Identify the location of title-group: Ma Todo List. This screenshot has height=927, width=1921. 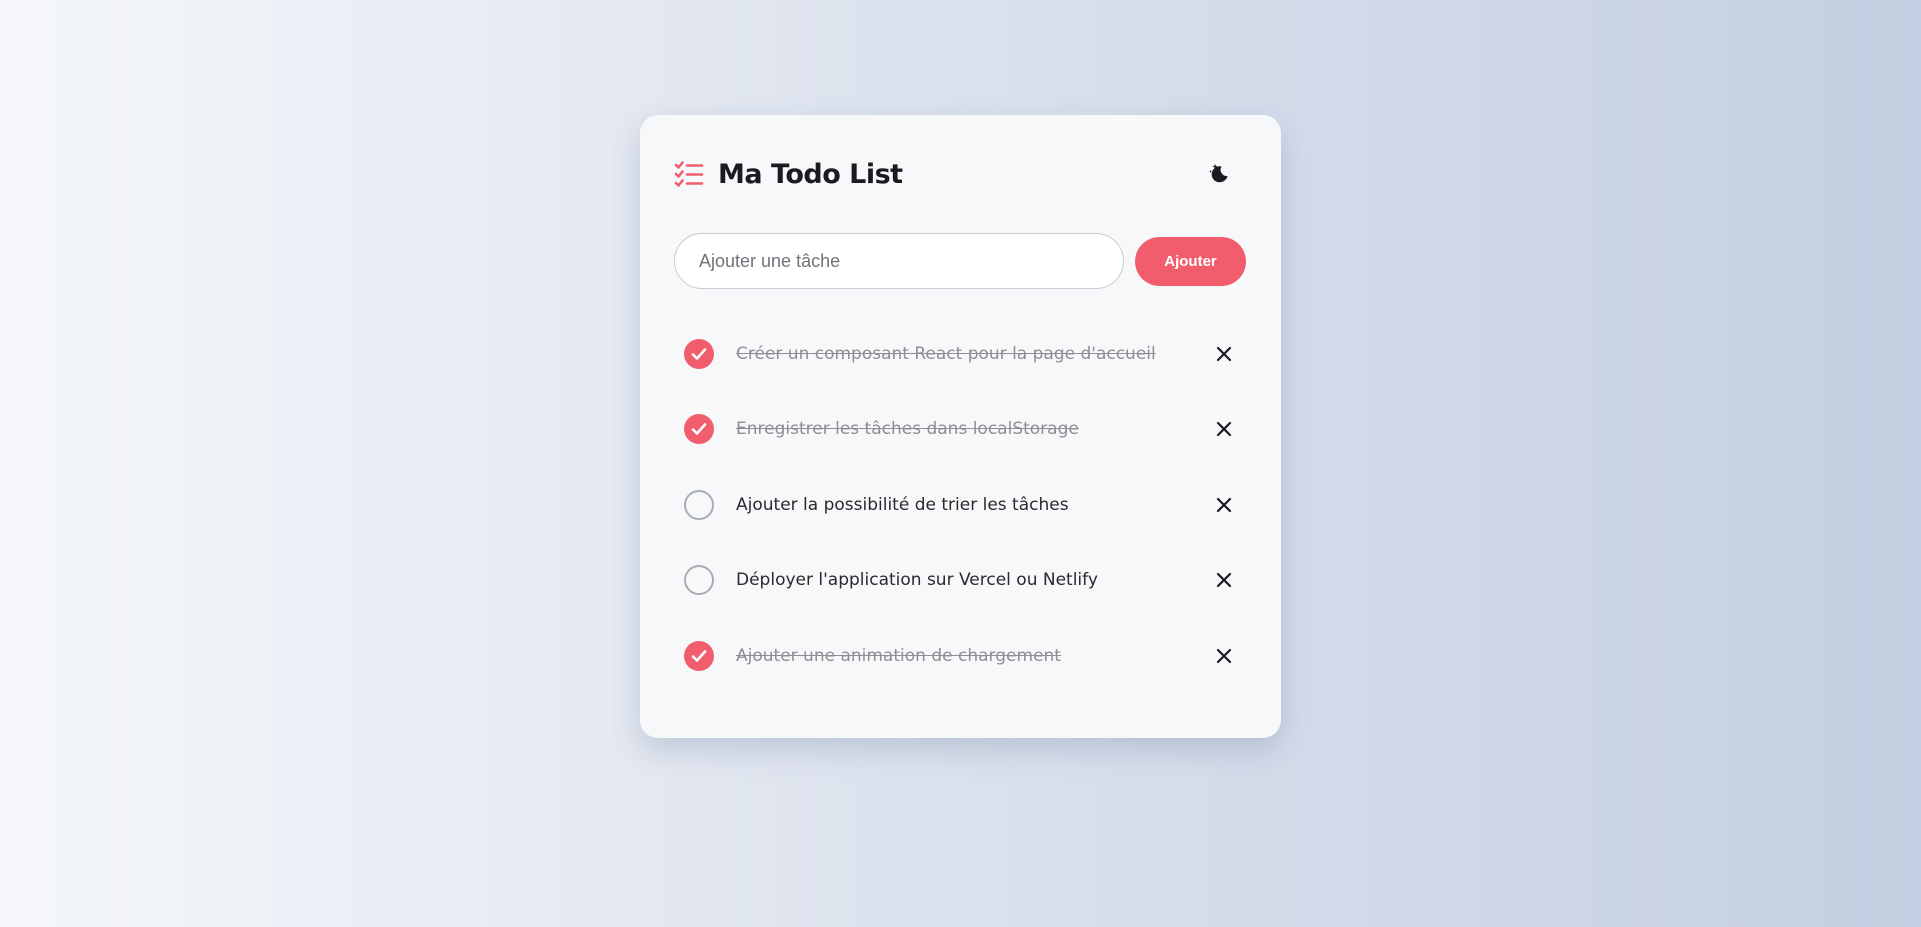
(788, 174).